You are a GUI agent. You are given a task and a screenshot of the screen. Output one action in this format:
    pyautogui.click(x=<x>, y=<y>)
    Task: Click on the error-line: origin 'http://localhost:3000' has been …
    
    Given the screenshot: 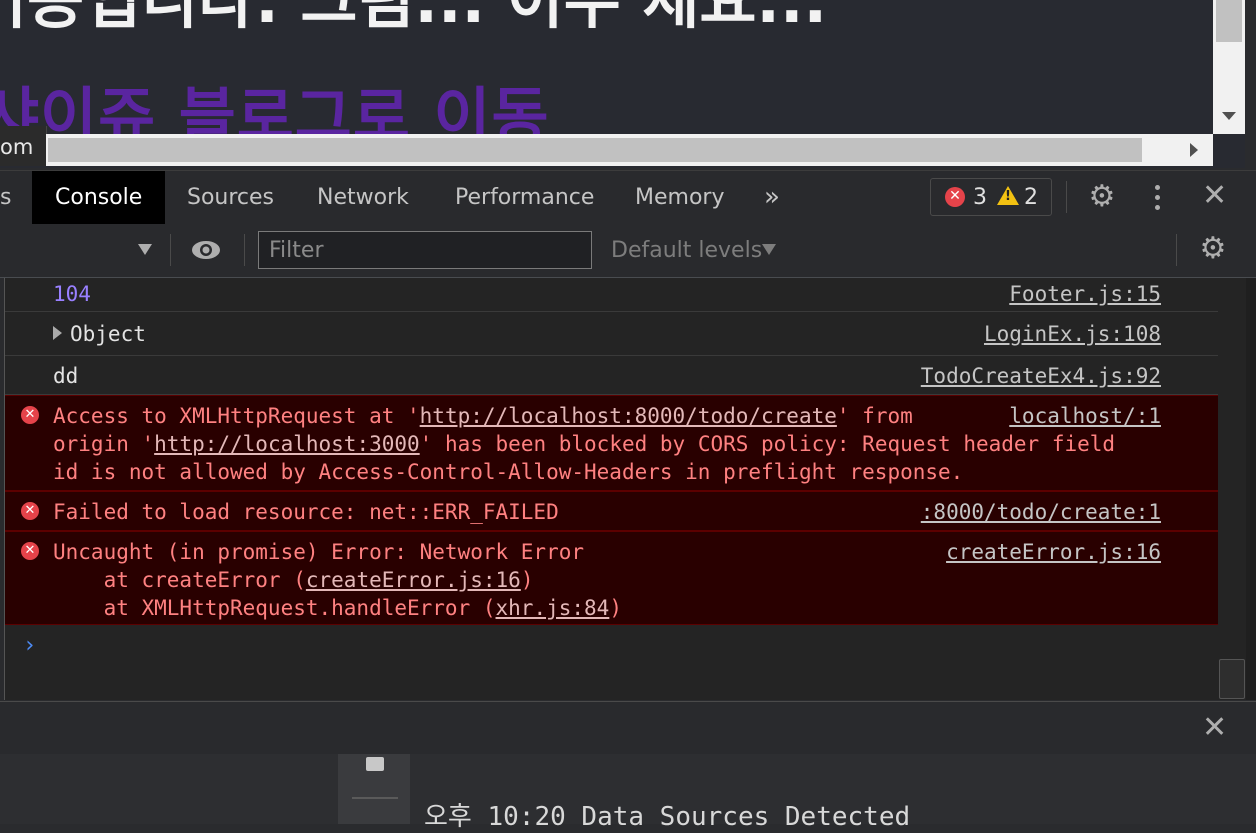 What is the action you would take?
    pyautogui.click(x=584, y=444)
    